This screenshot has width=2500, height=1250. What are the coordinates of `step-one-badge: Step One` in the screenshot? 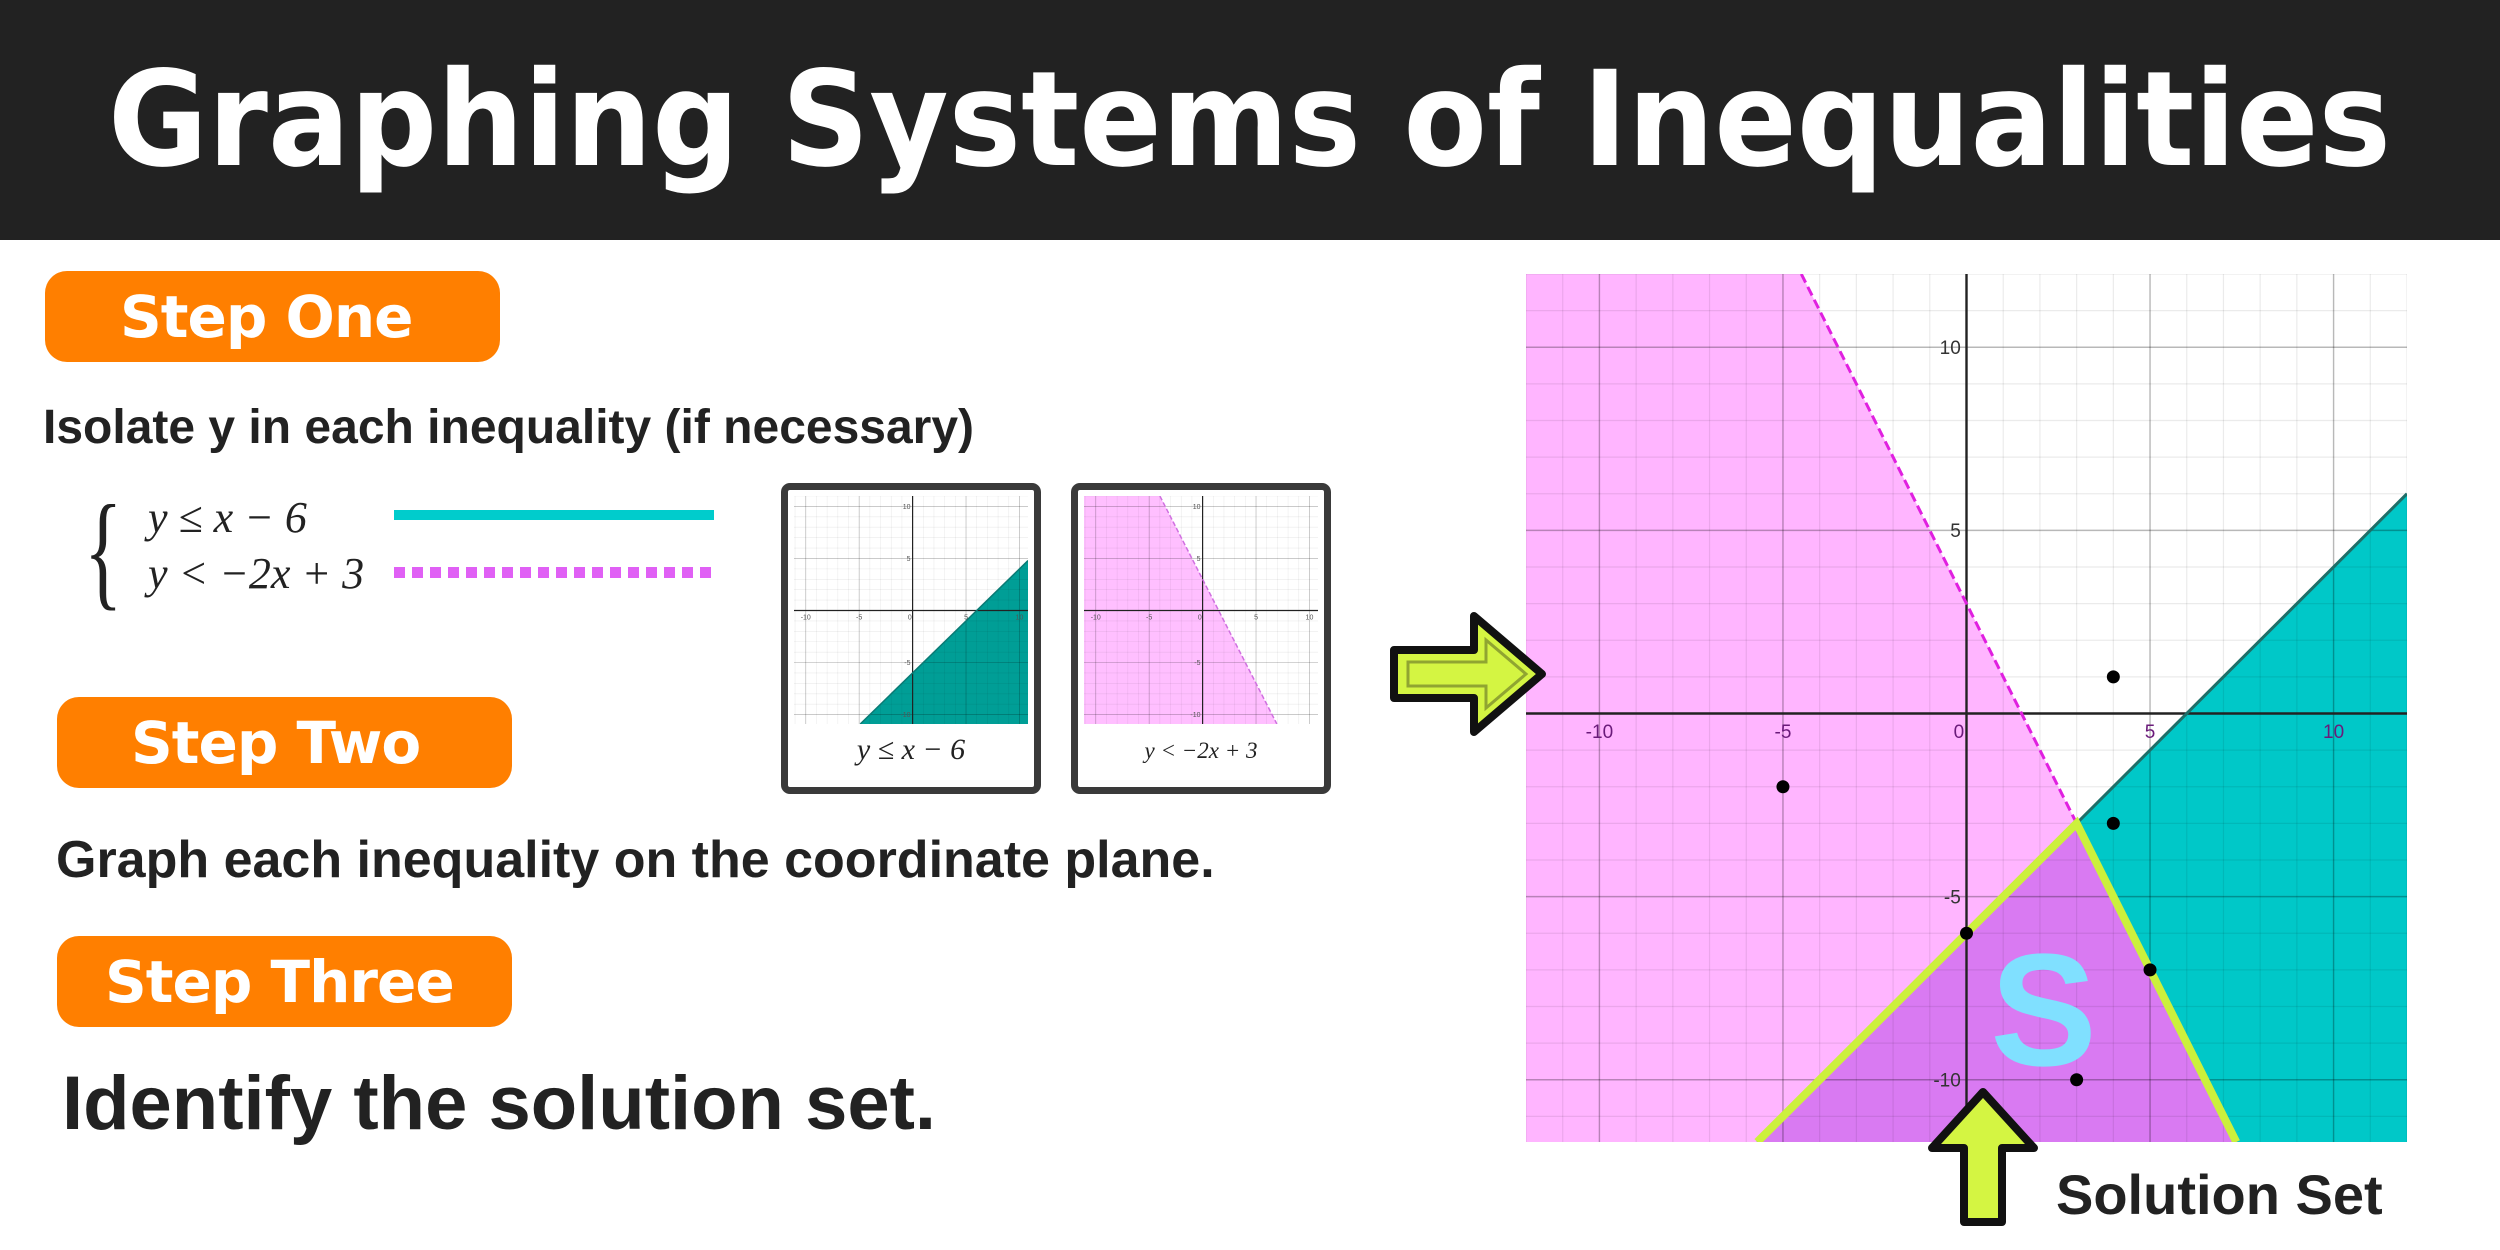 It's located at (272, 316).